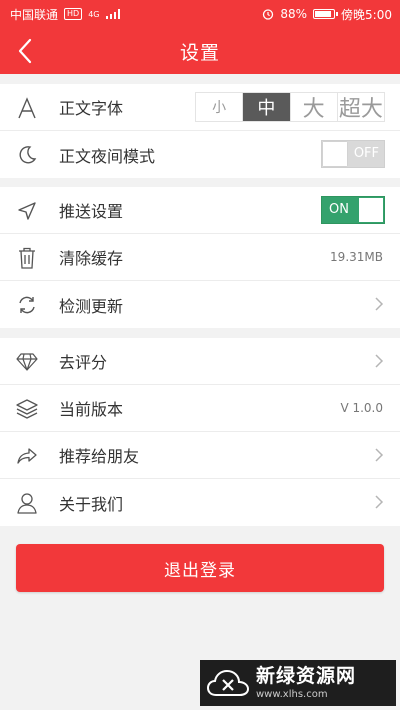 This screenshot has height=710, width=400. What do you see at coordinates (361, 107) in the screenshot?
I see `font-option-xlarge: 超大` at bounding box center [361, 107].